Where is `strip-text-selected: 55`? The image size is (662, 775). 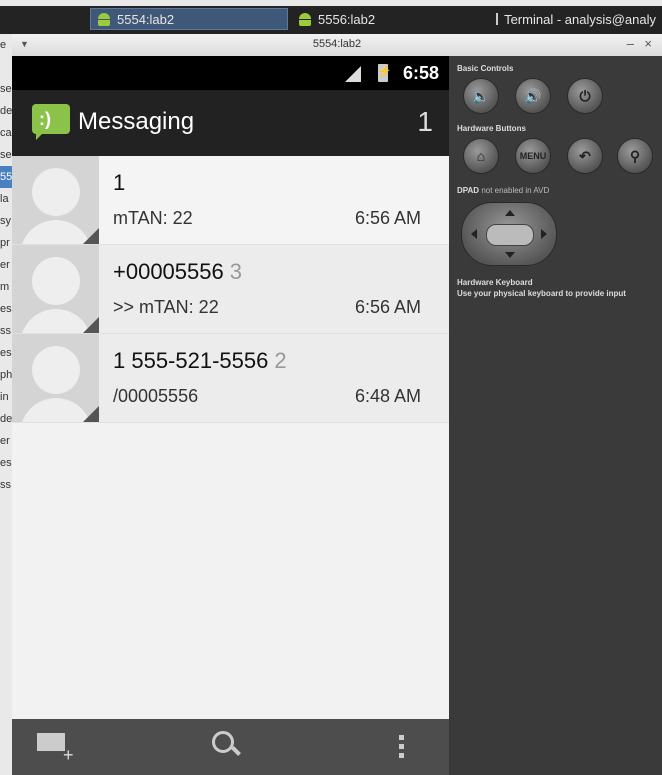
strip-text-selected: 55 is located at coordinates (6, 177).